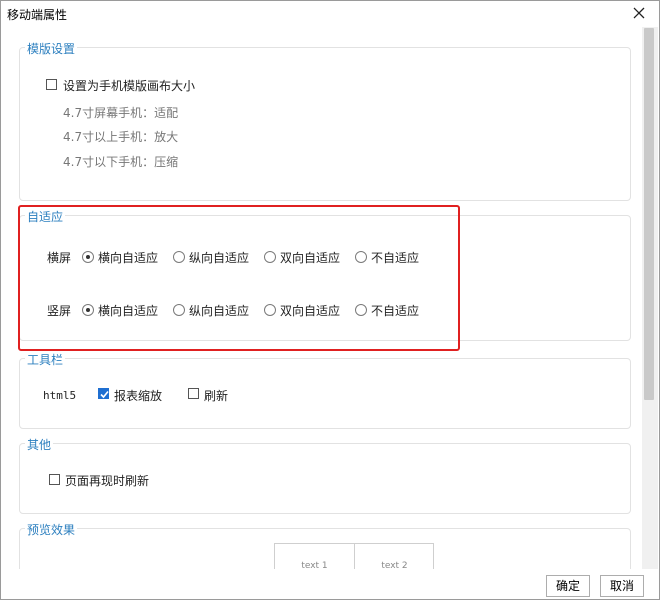 The height and width of the screenshot is (600, 660). Describe the element at coordinates (330, 14) in the screenshot. I see `title-bar: 移动端属性` at that location.